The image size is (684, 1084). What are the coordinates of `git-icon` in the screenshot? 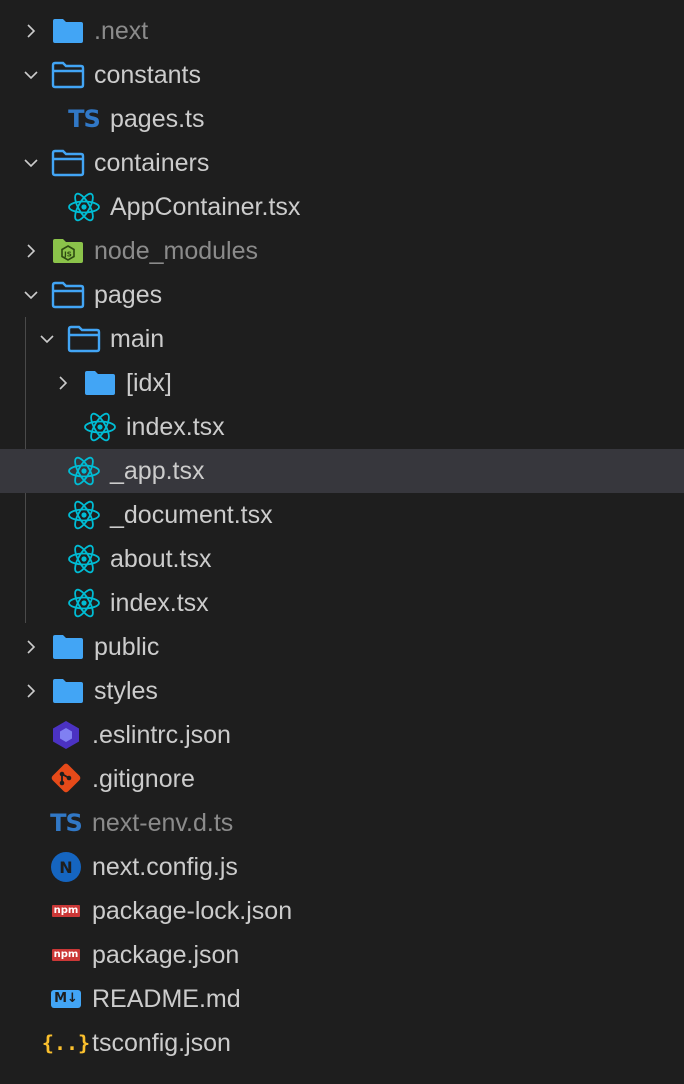 It's located at (66, 779).